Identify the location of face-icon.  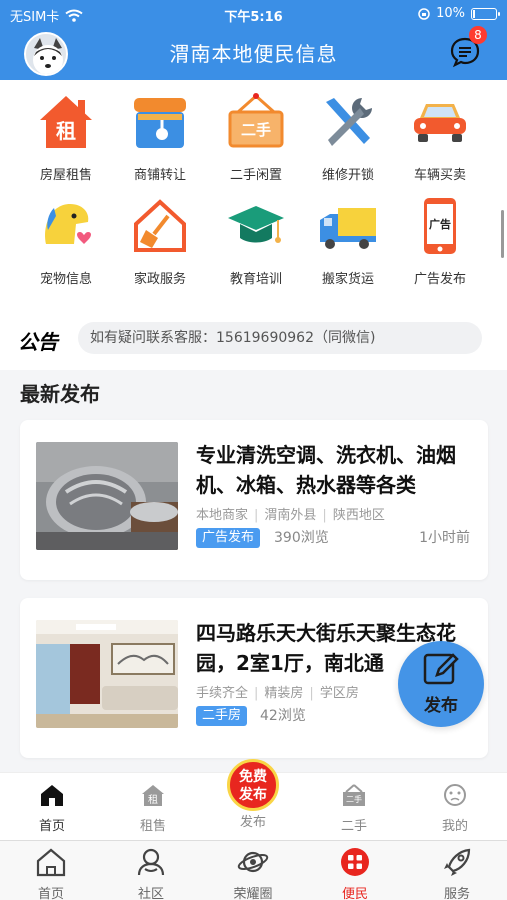
(455, 795).